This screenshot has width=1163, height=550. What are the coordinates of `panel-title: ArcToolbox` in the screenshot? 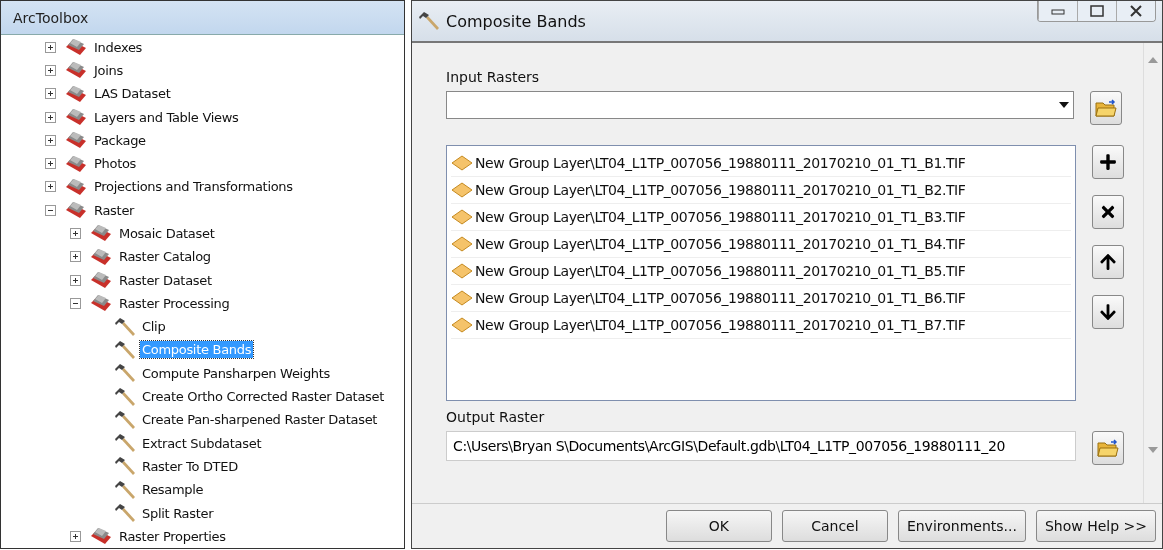 It's located at (202, 18).